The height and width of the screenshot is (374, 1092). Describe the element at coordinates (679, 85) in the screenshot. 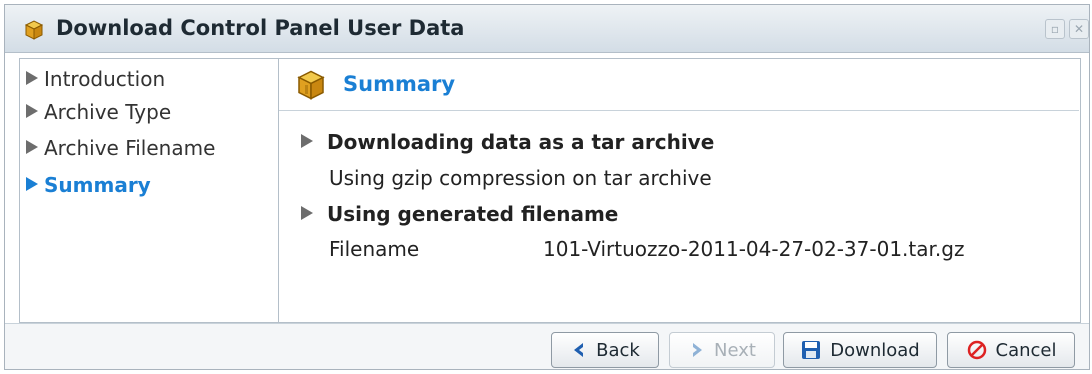

I see `summary-header: Summary` at that location.